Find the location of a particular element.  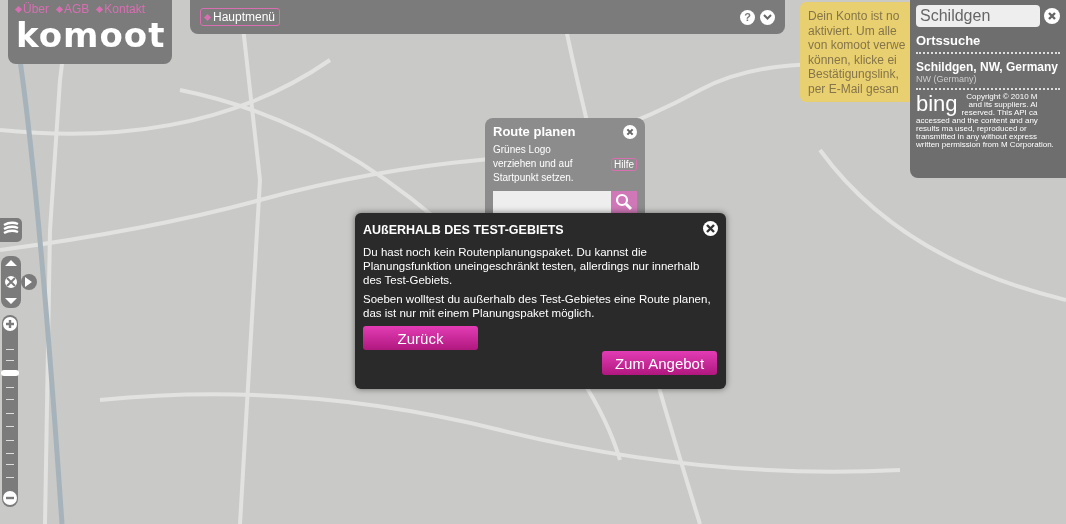

dropdown-button is located at coordinates (767, 17).